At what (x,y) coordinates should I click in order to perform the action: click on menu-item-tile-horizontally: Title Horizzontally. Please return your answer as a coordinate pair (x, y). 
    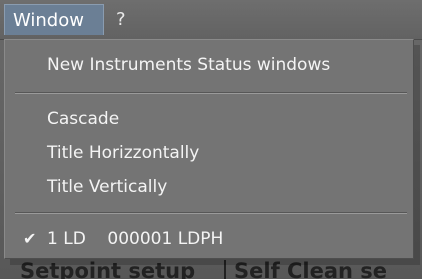
    Looking at the image, I should click on (209, 153).